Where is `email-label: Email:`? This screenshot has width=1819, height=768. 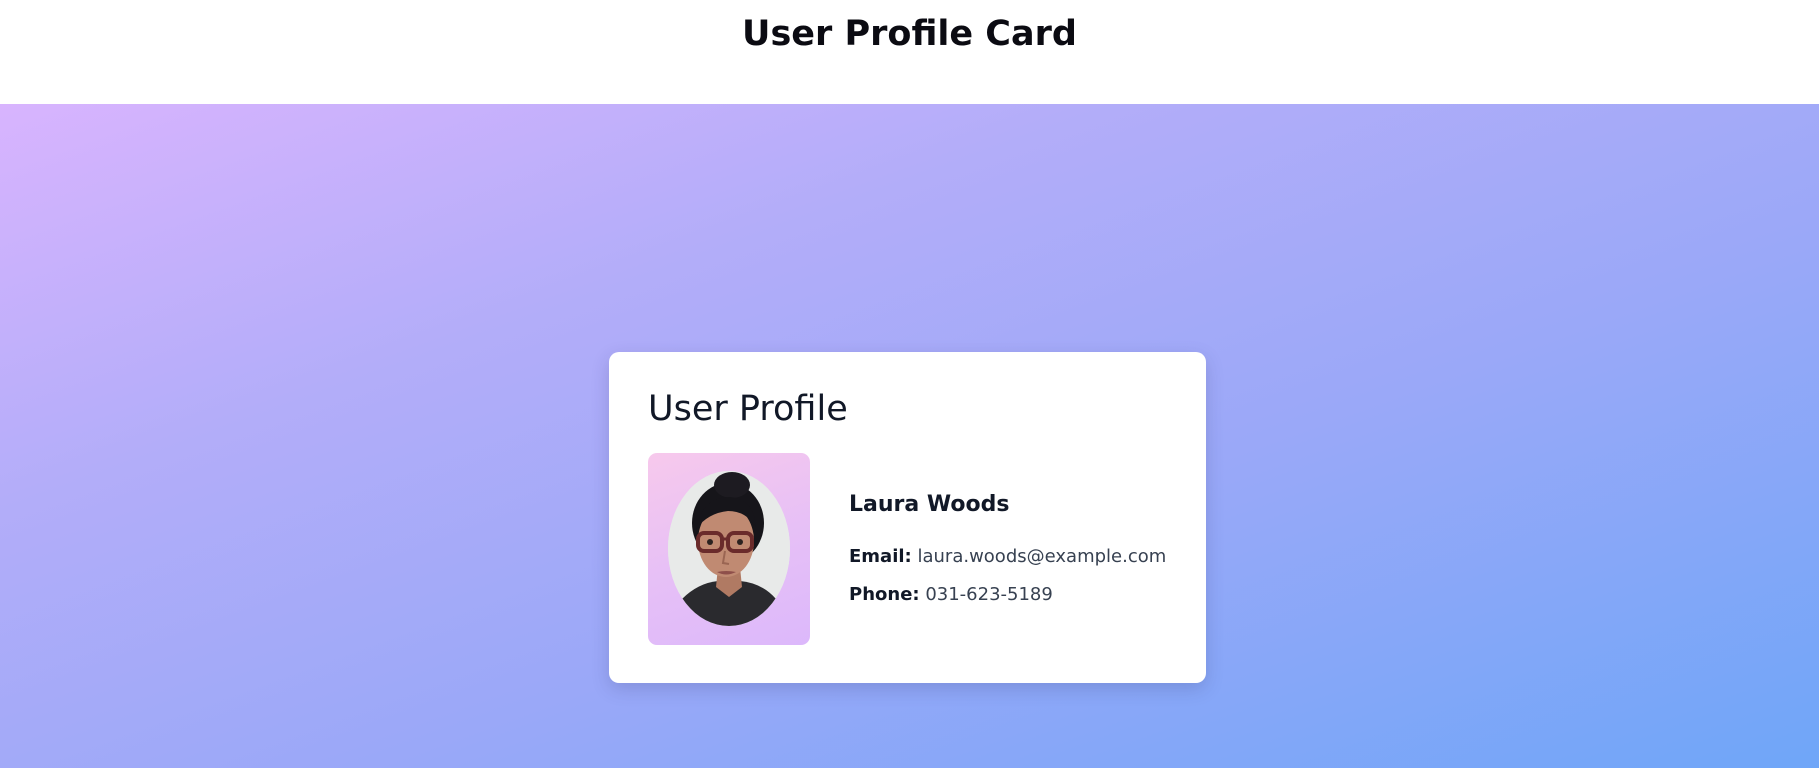
email-label: Email: is located at coordinates (880, 556).